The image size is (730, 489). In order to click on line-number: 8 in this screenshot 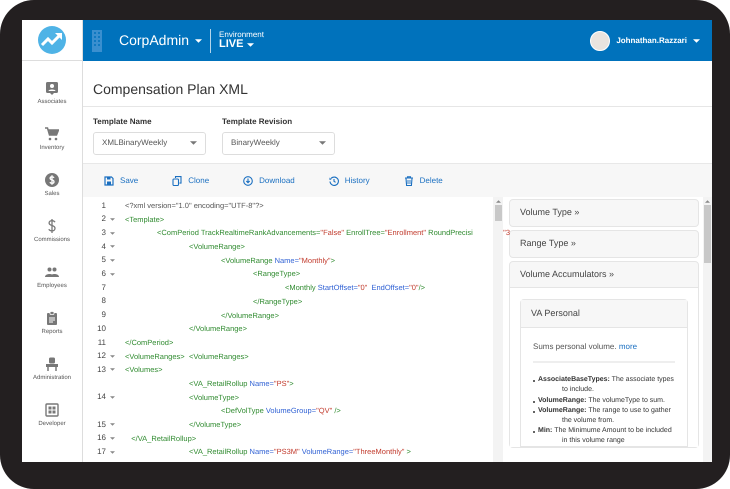, I will do `click(103, 301)`.